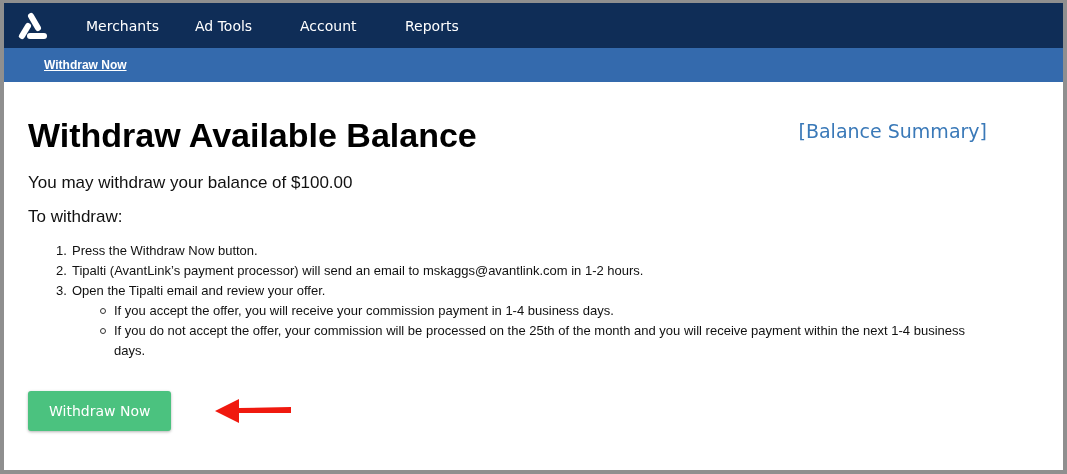 This screenshot has height=474, width=1067. Describe the element at coordinates (199, 290) in the screenshot. I see `step-text: Open the Tipalti email and review your offer.` at that location.